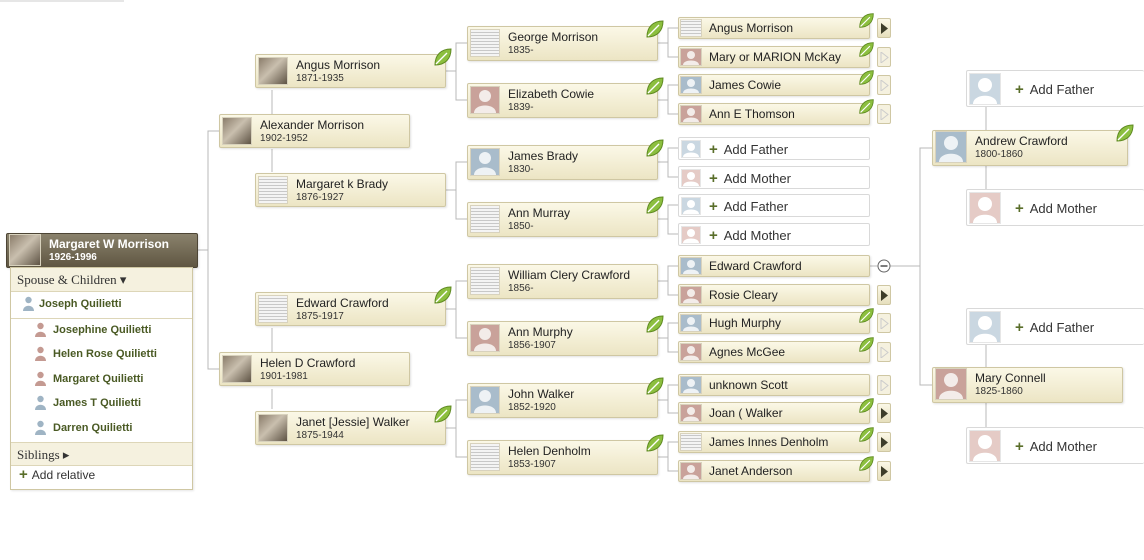 The image size is (1144, 560). What do you see at coordinates (774, 385) in the screenshot?
I see `ancestor-card: unknown Scott` at bounding box center [774, 385].